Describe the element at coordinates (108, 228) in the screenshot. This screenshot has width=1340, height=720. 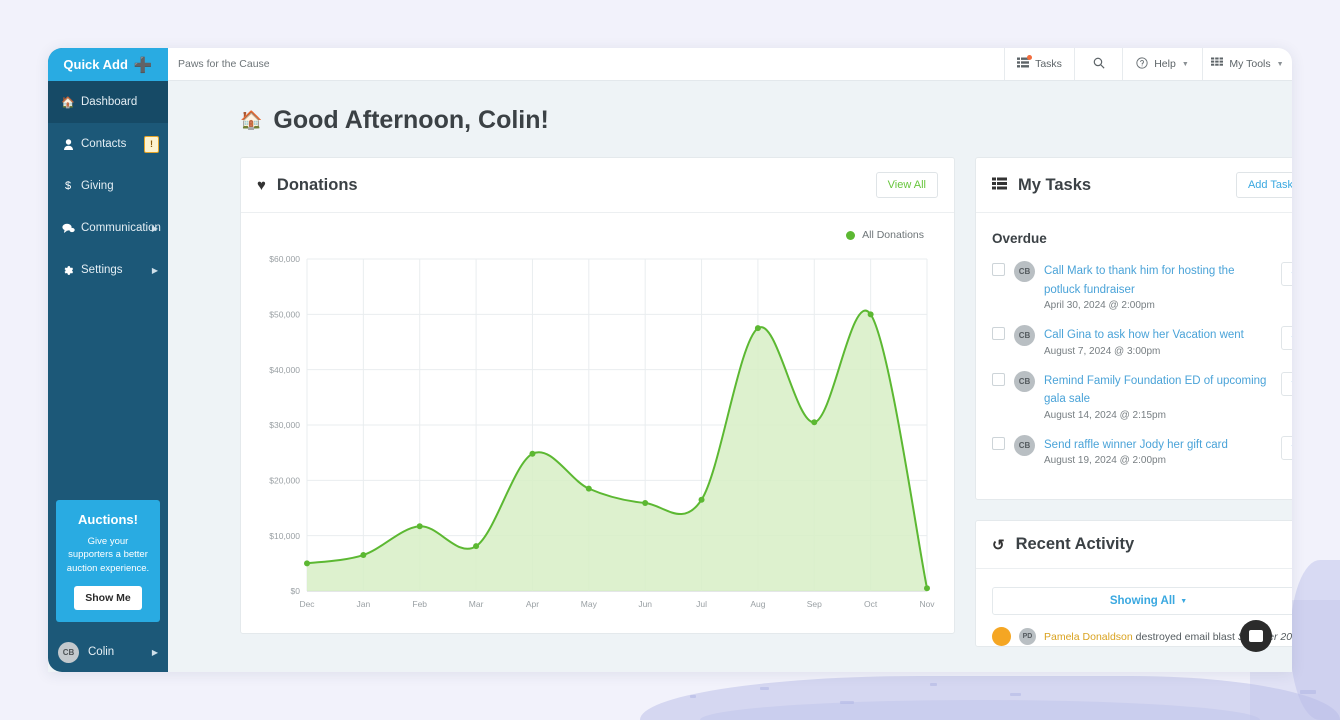
I see `sidebar-item-communication: Communication ▶` at that location.